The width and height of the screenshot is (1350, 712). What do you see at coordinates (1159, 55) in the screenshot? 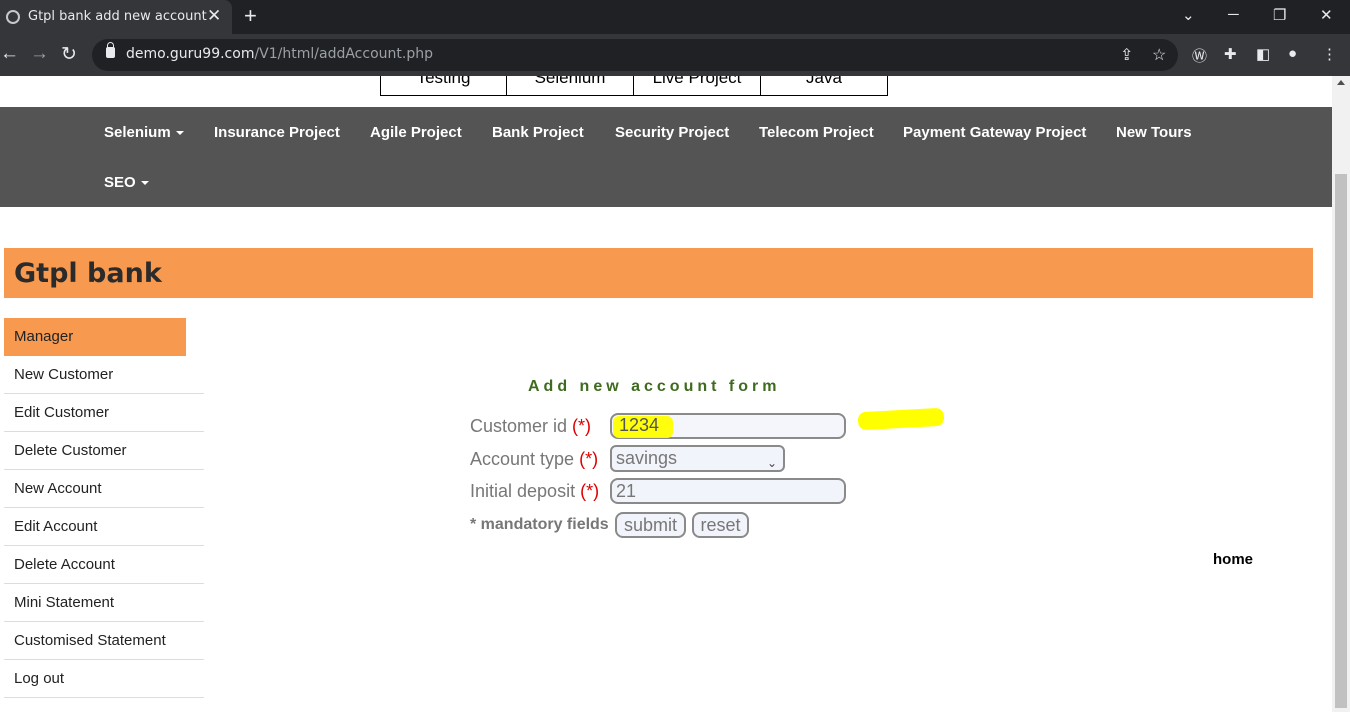
I see `bookmark-star-icon: ☆` at bounding box center [1159, 55].